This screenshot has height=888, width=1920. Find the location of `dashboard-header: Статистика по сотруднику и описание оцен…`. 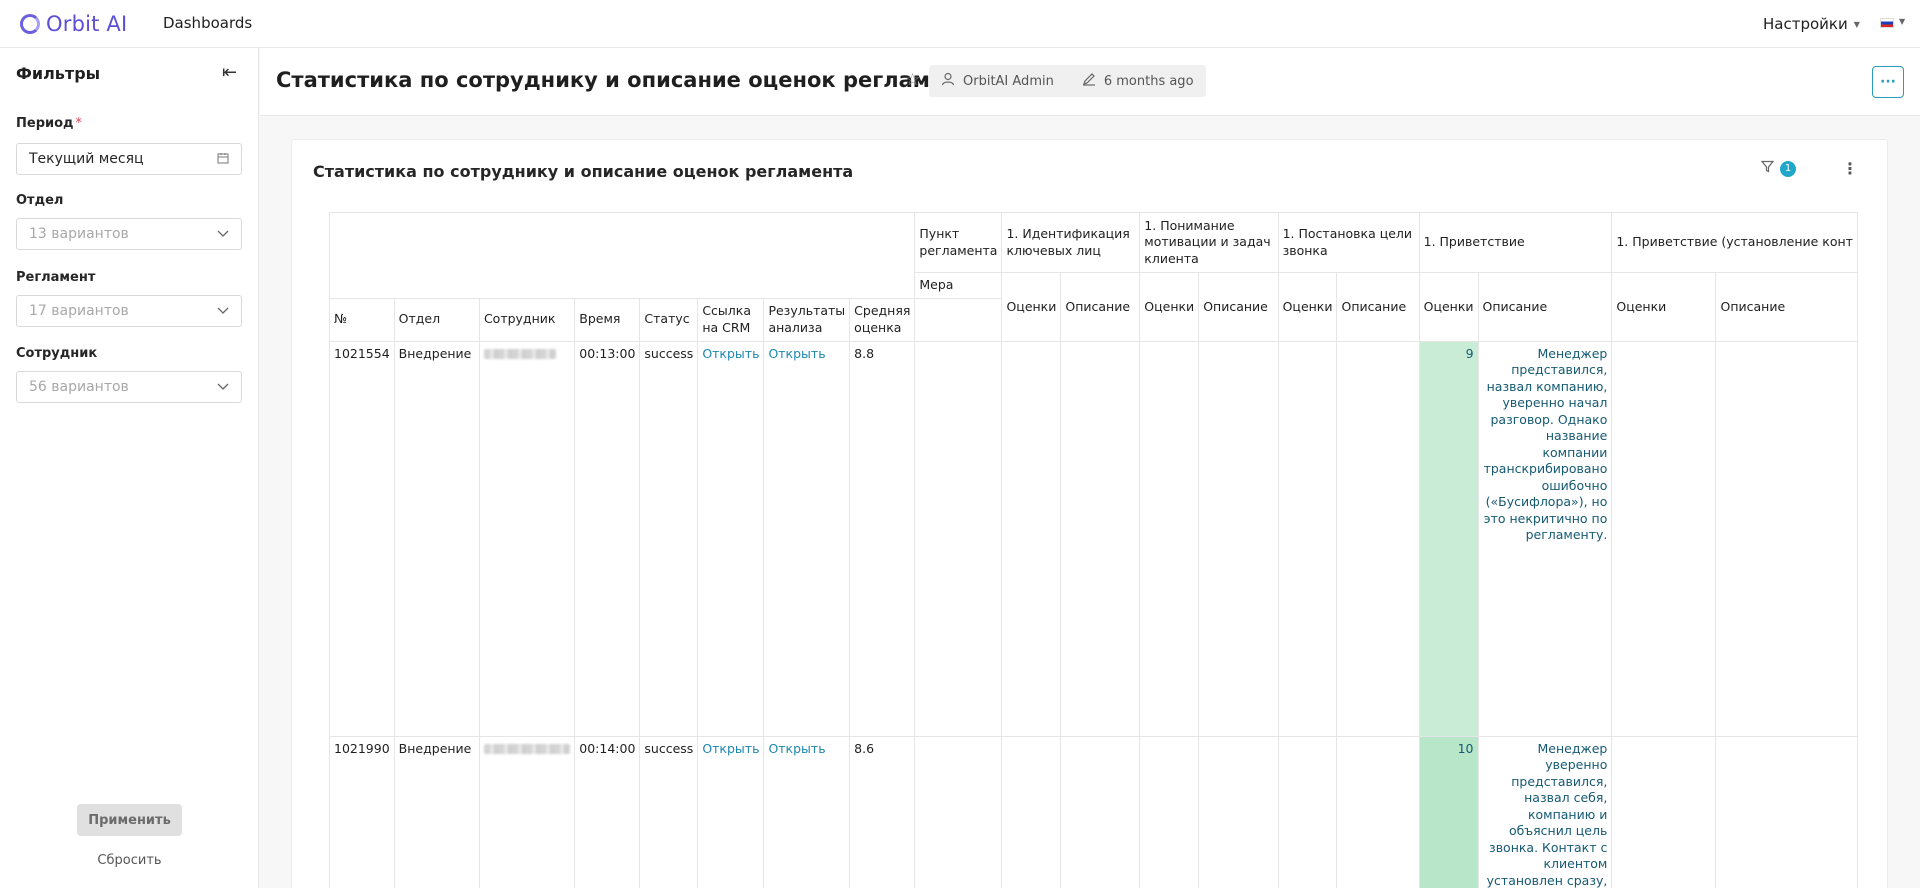

dashboard-header: Статистика по сотруднику и описание оцен… is located at coordinates (1090, 82).